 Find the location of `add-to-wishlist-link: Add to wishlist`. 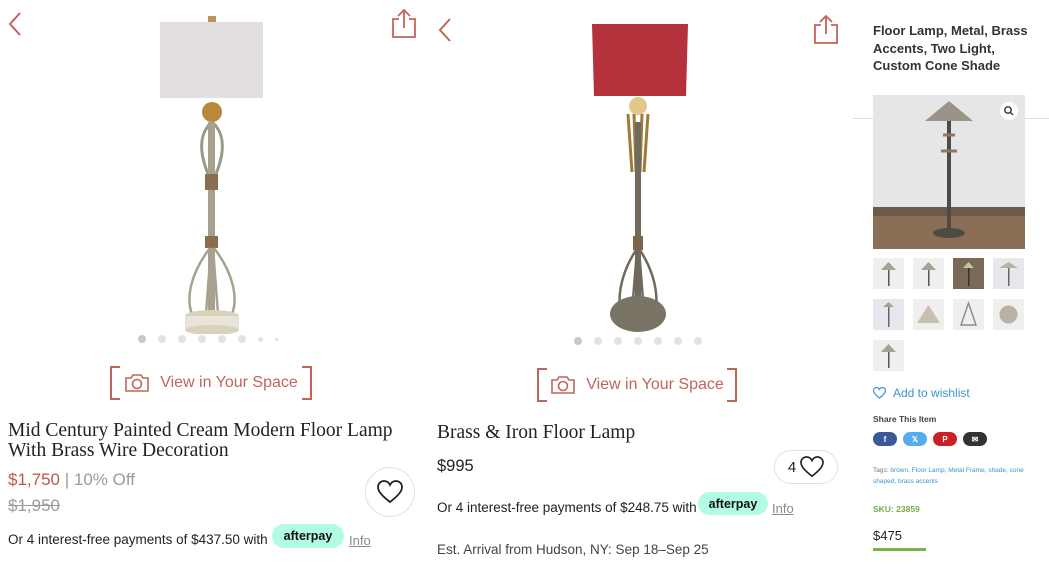

add-to-wishlist-link: Add to wishlist is located at coordinates (921, 393).